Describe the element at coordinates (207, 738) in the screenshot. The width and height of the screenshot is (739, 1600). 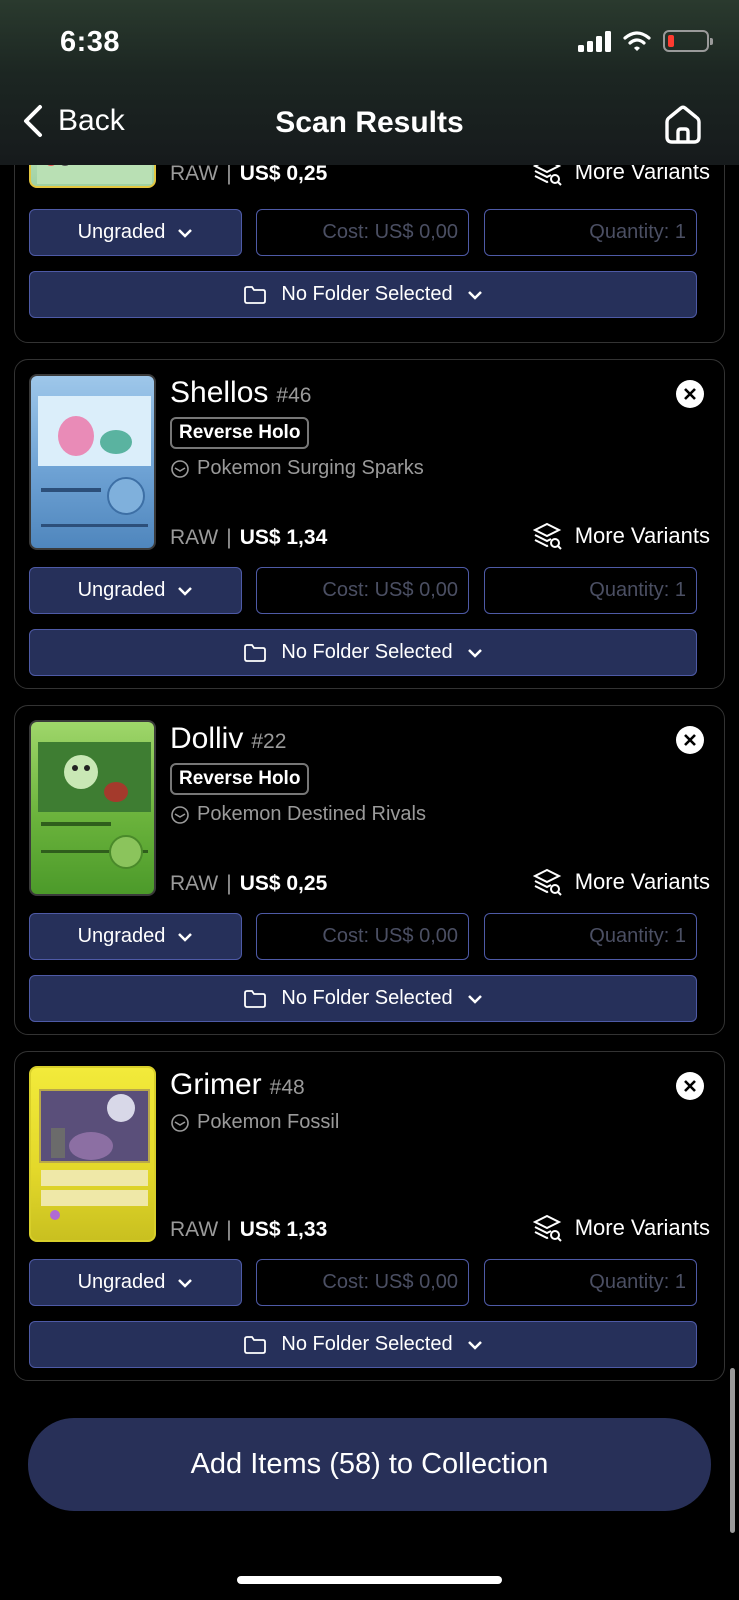
I see `card-name-text: Dolliv` at that location.